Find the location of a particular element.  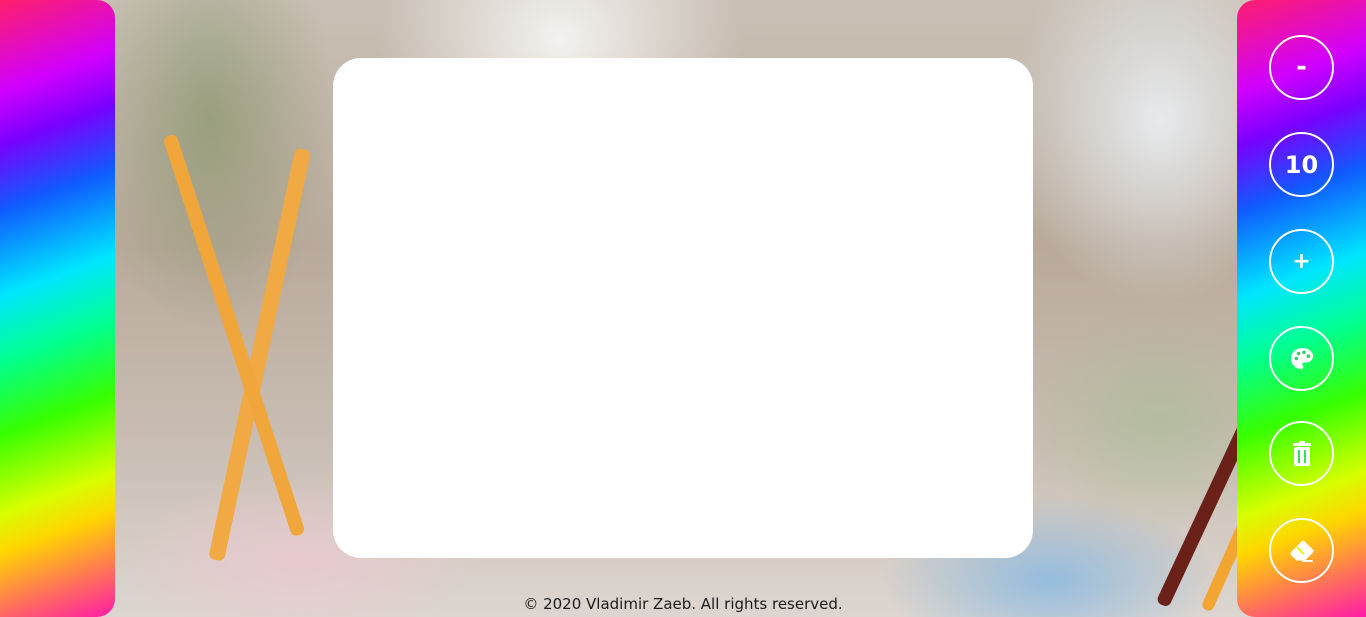

clear-canvas-button is located at coordinates (1301, 453).